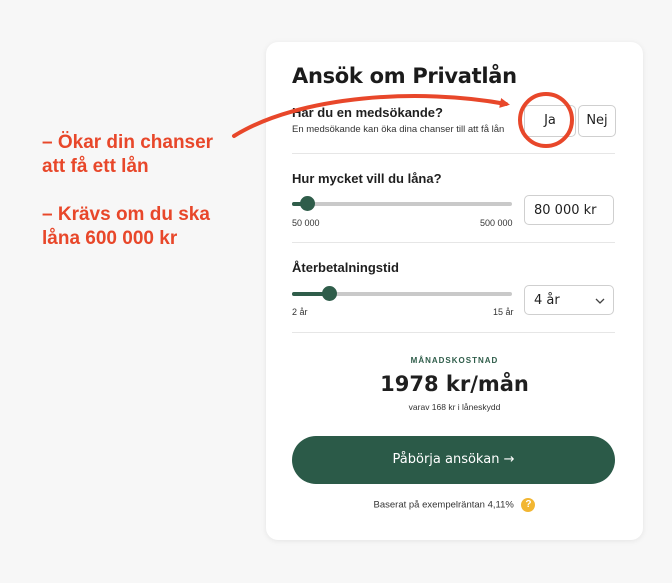  Describe the element at coordinates (371, 116) in the screenshot. I see `callout-arrow` at that location.